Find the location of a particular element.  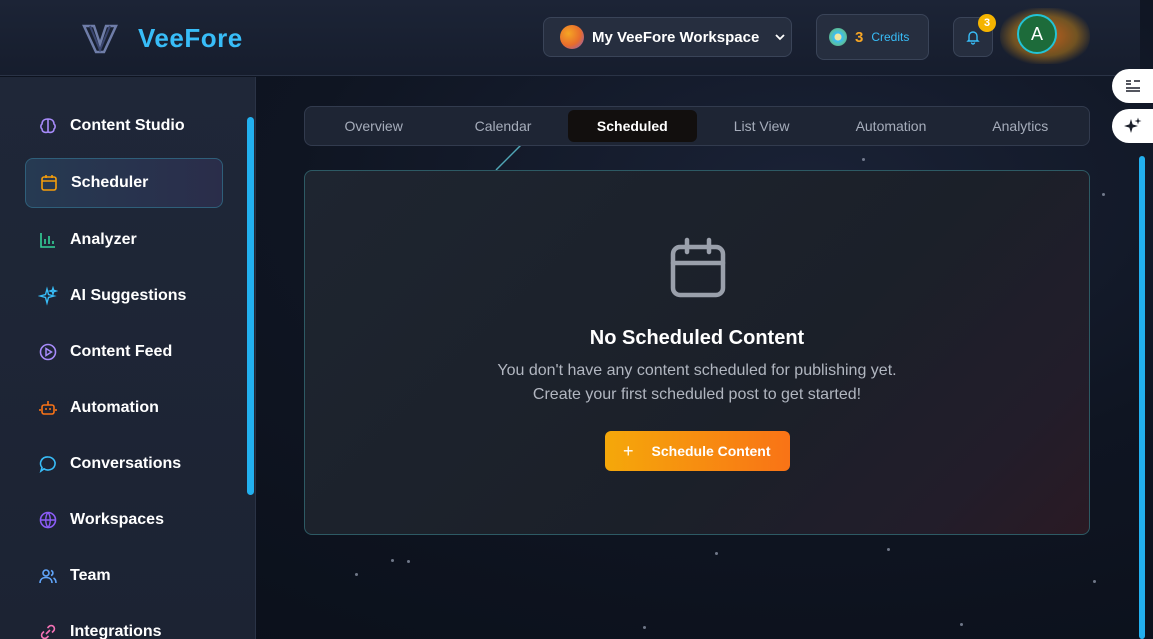

sidebar-item-label: Conversations is located at coordinates (126, 463).